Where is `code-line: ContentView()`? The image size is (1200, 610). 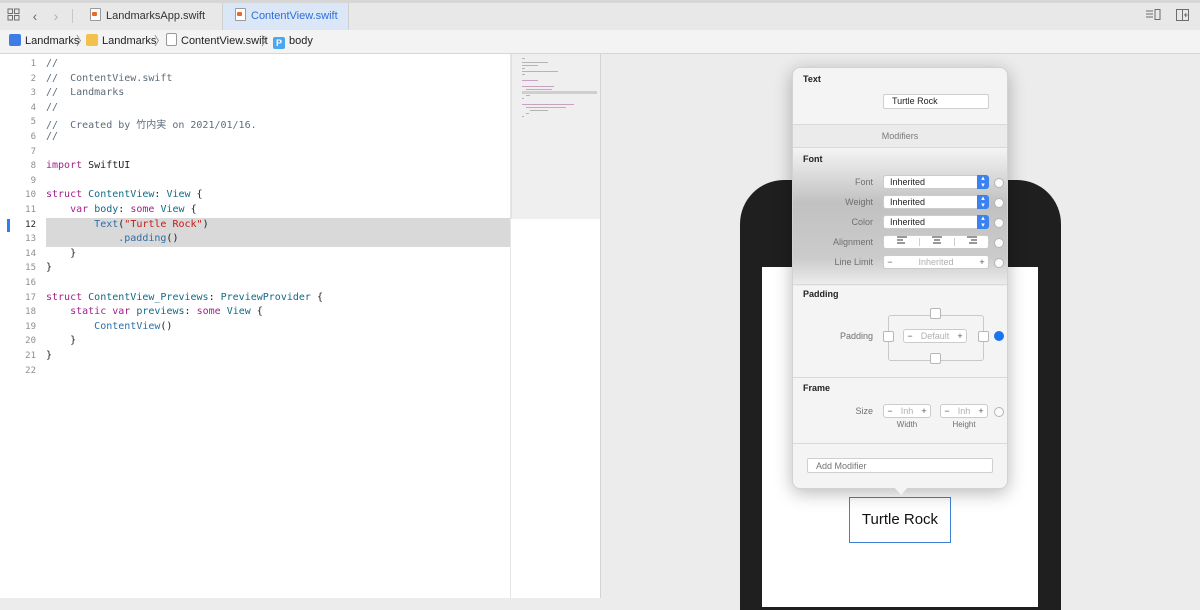
code-line: ContentView() is located at coordinates (109, 326).